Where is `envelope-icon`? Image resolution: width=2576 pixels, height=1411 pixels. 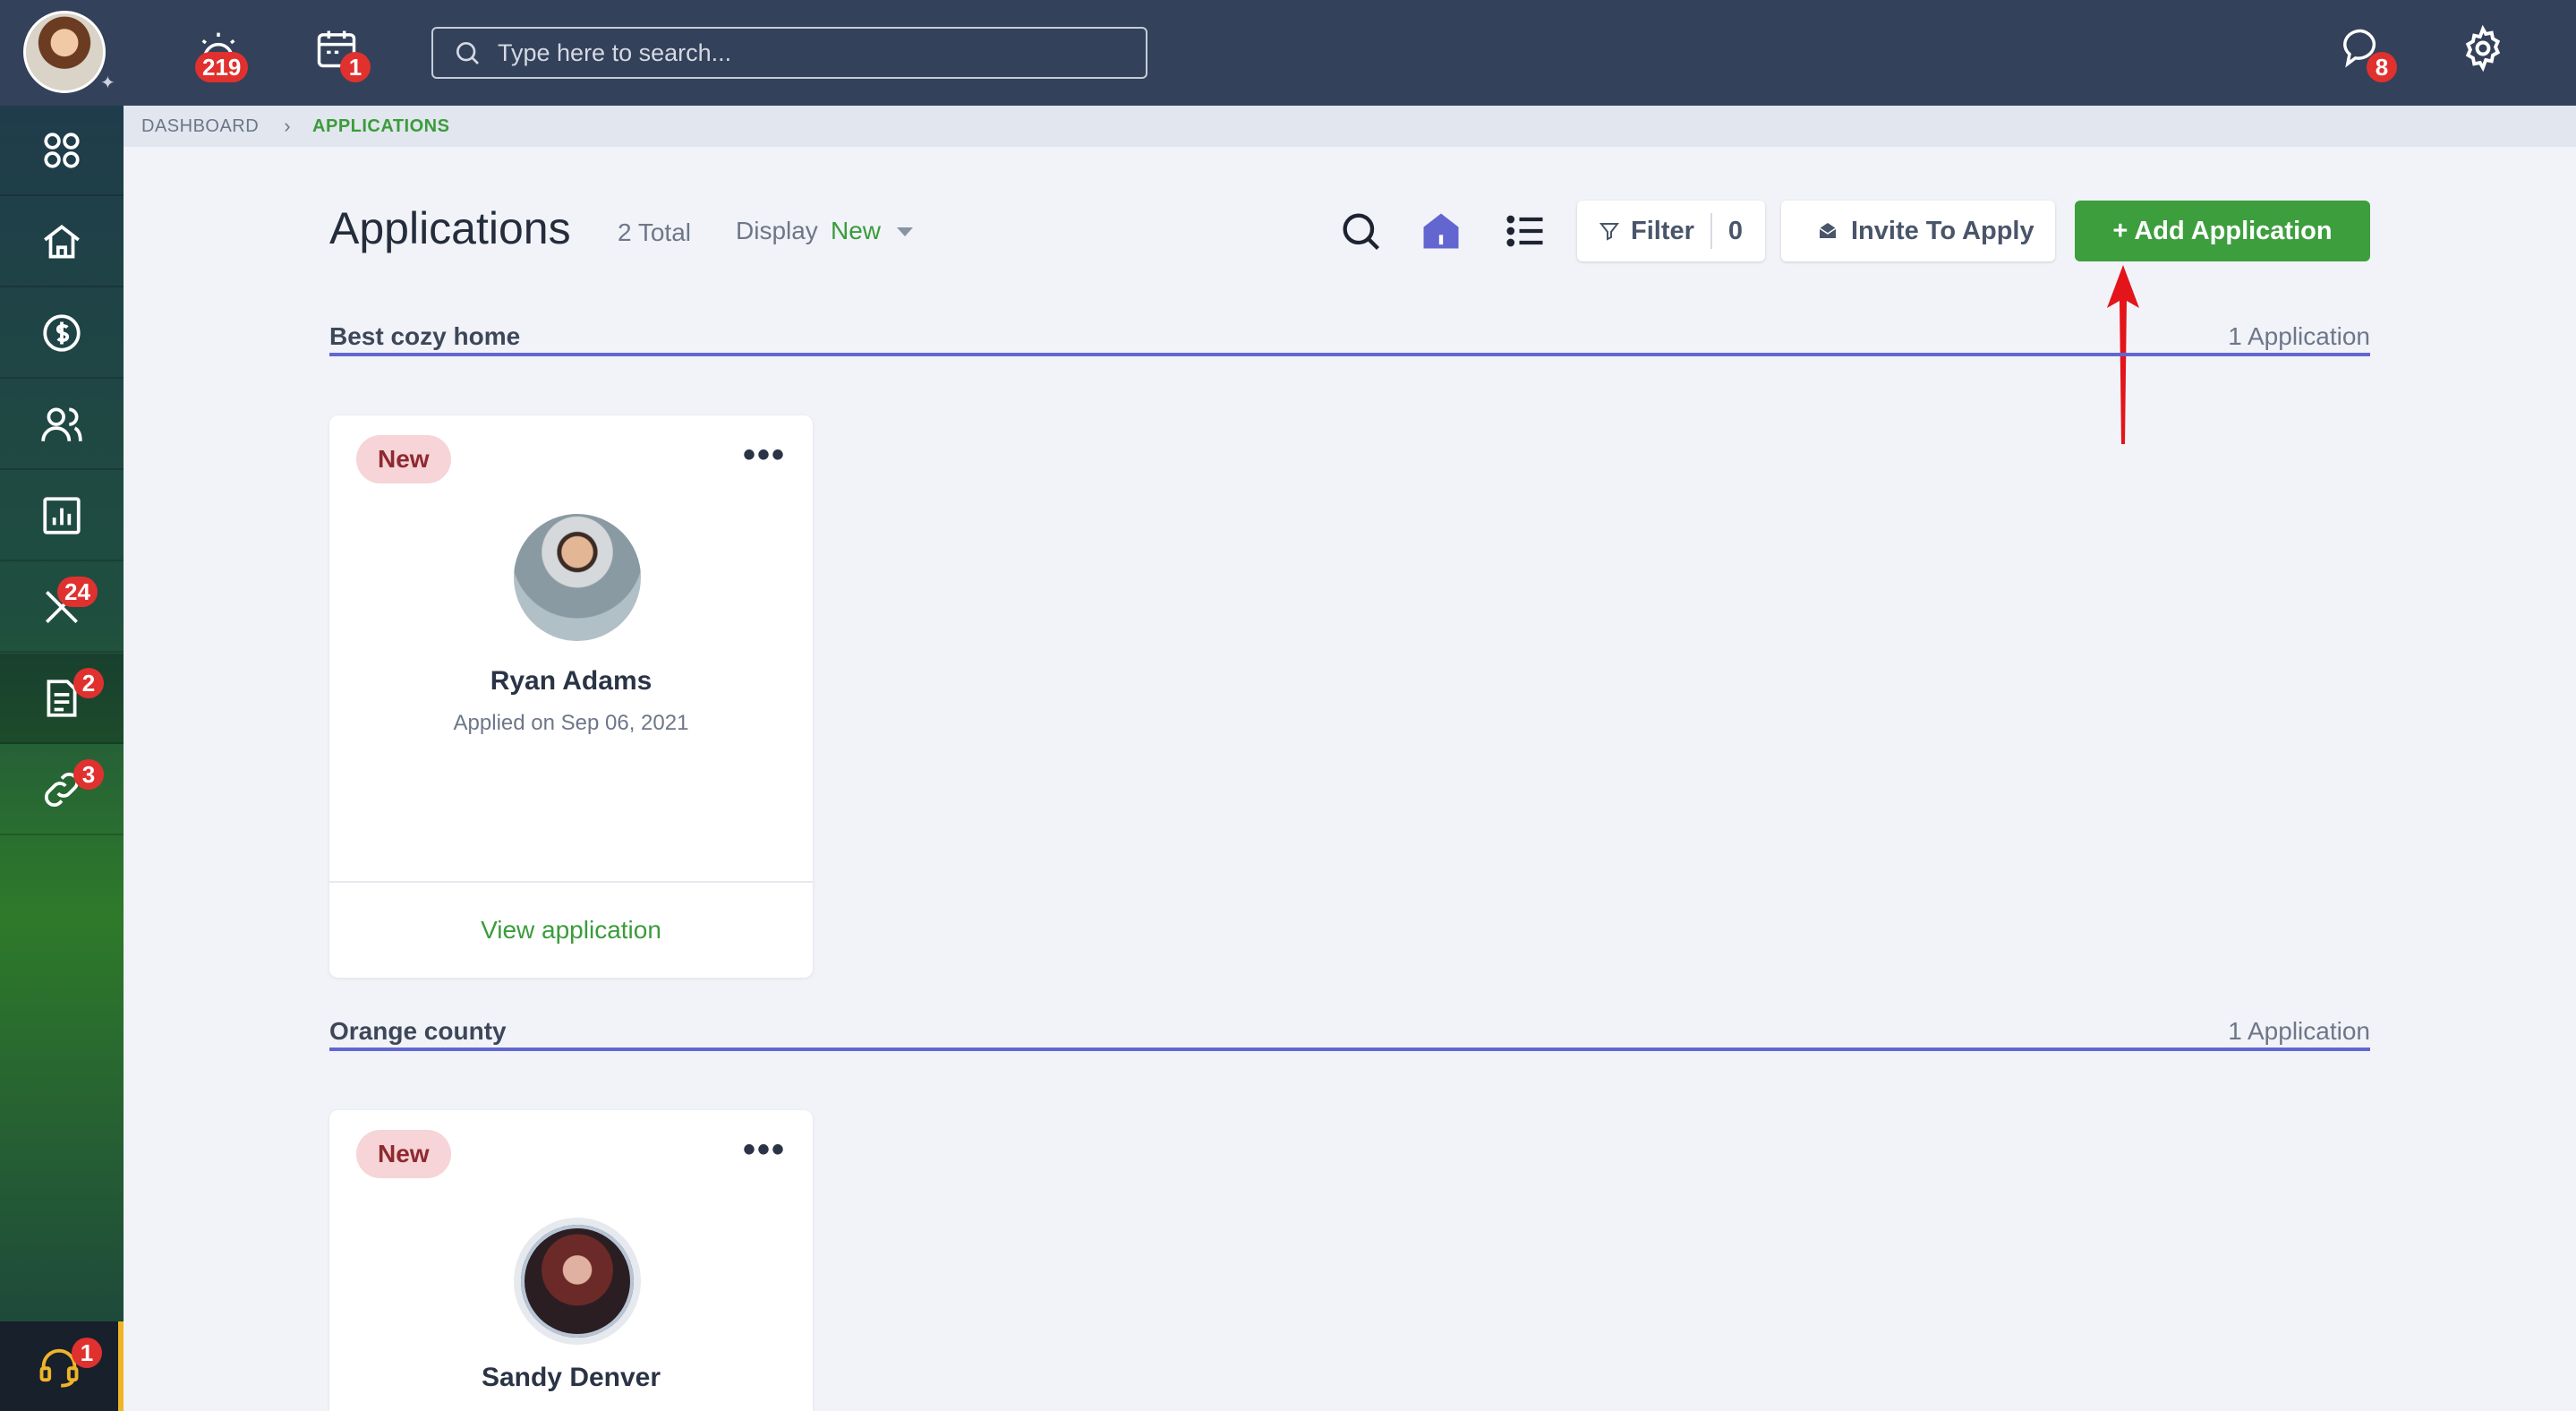 envelope-icon is located at coordinates (1828, 230).